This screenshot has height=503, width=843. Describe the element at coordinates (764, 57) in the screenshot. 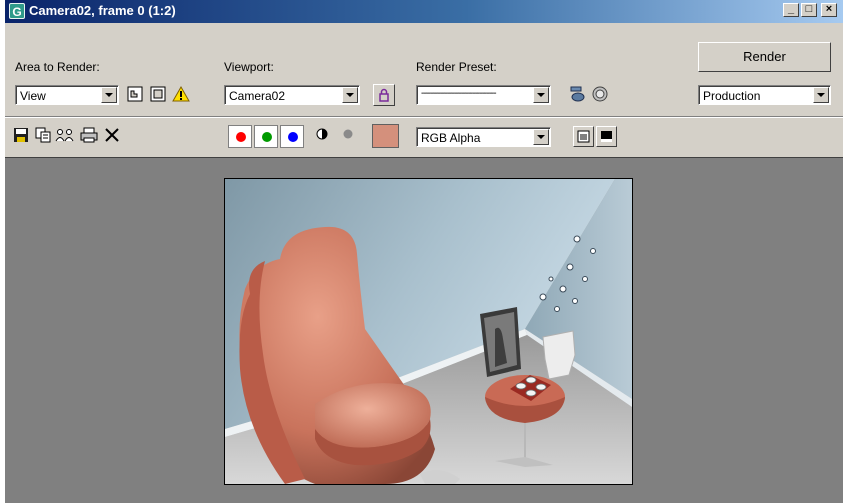

I see `render-button: Render` at that location.